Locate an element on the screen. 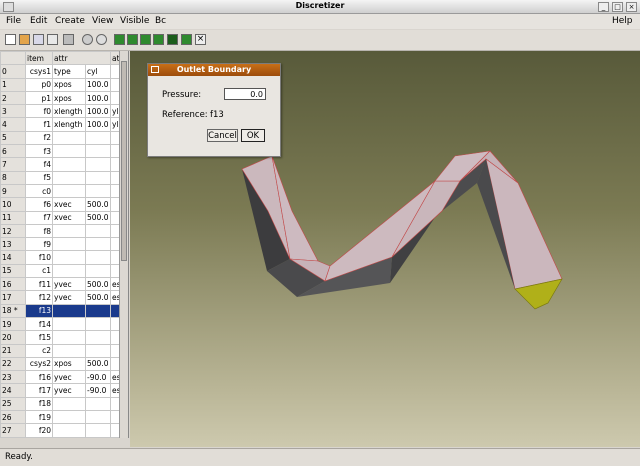 The height and width of the screenshot is (466, 640). table-row: 4 f1 xlength 100.0 yl is located at coordinates (62, 124).